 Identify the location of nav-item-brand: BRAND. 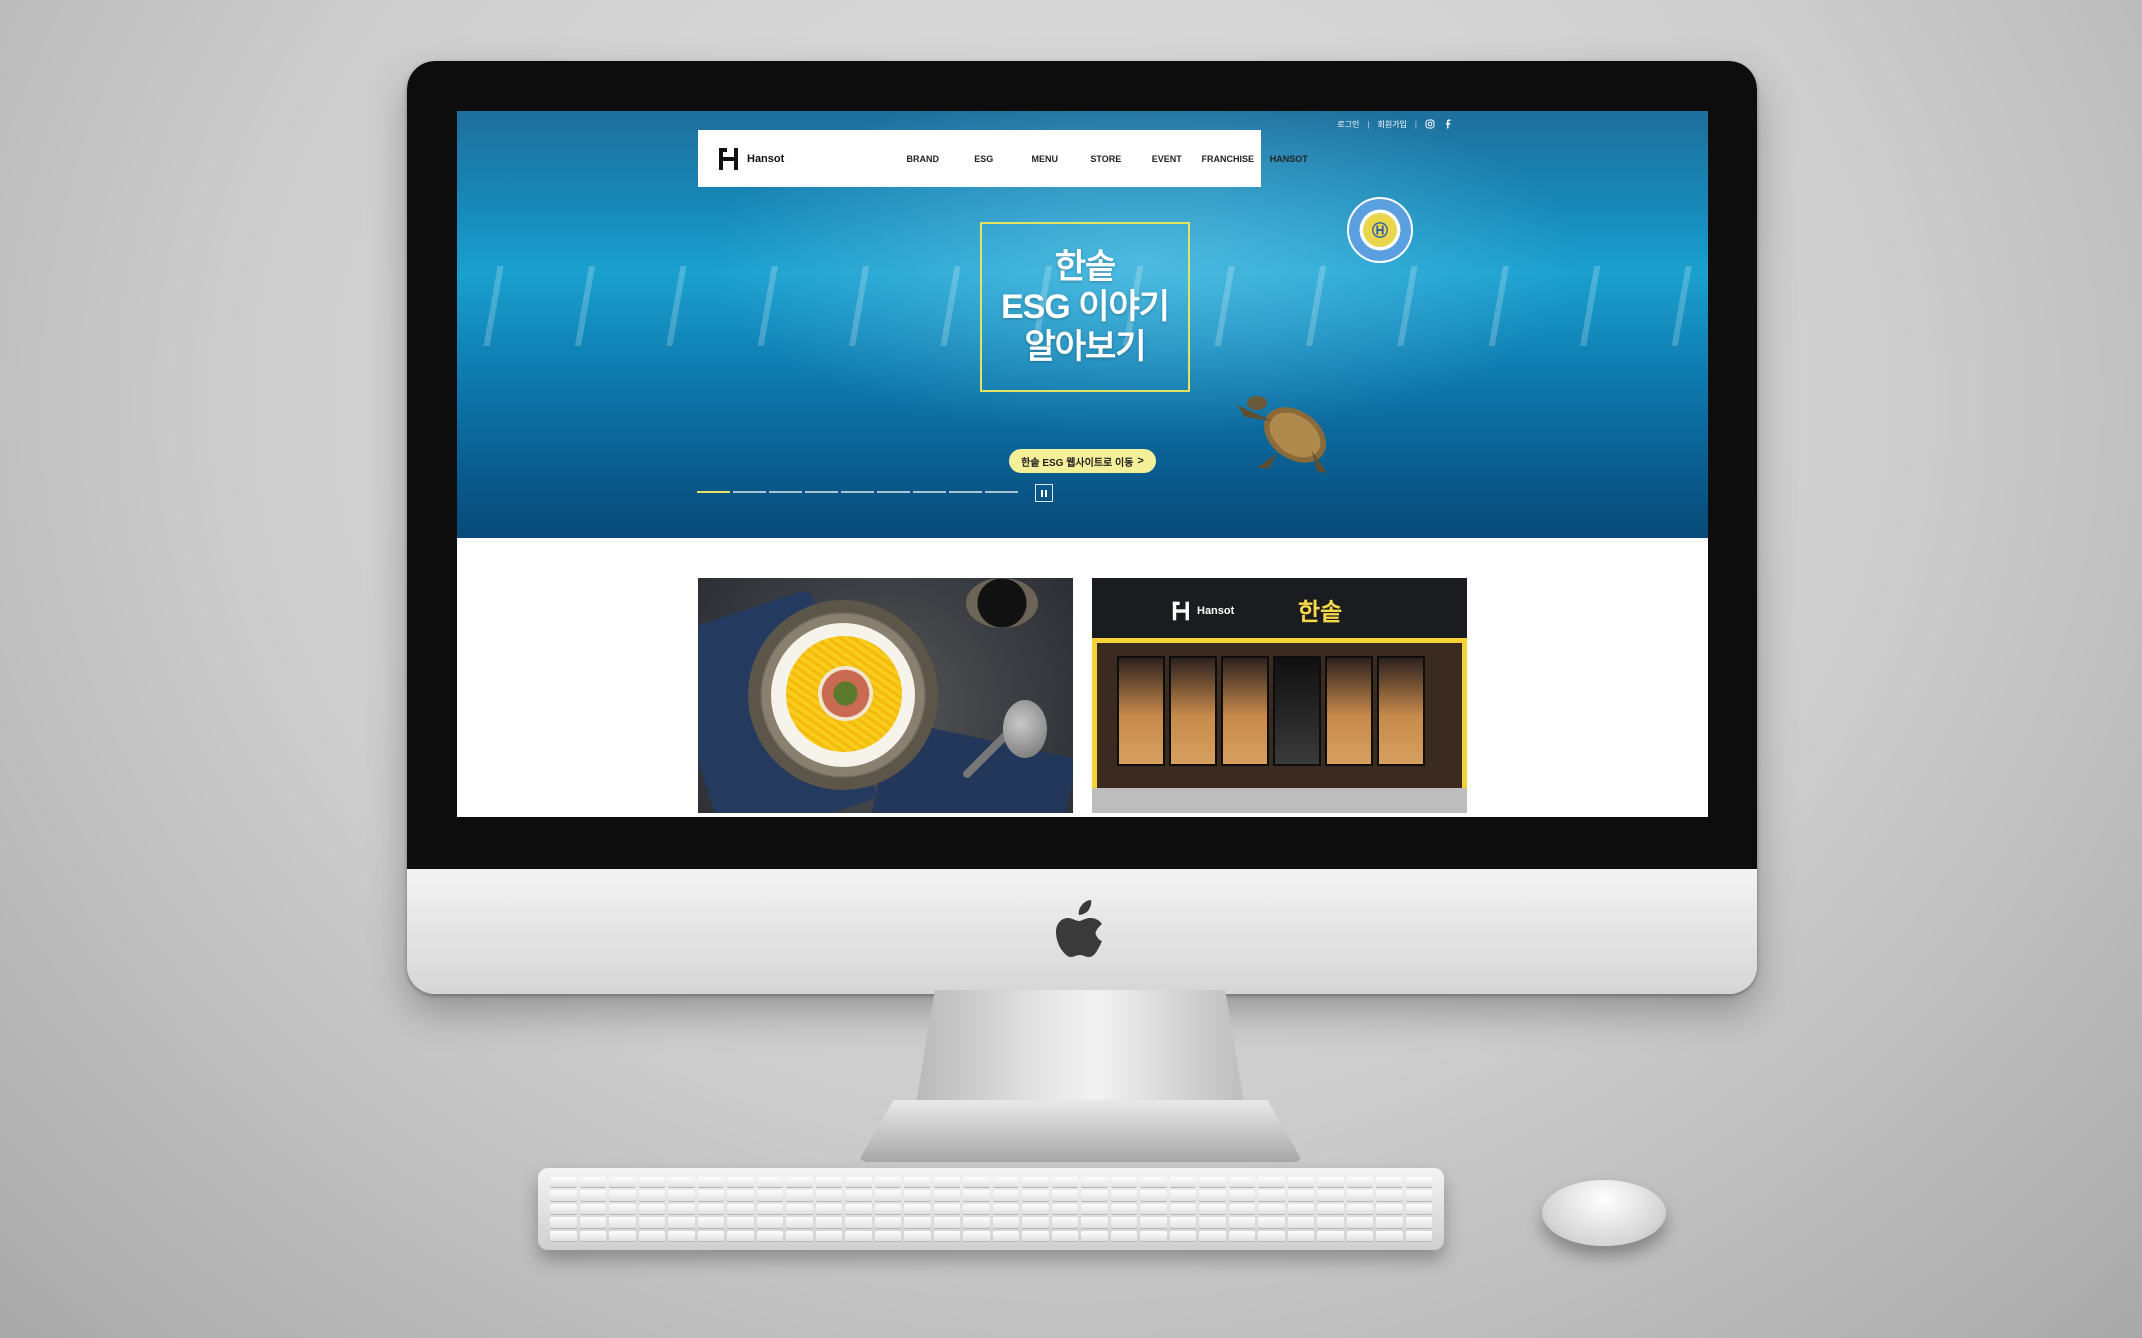
(922, 159).